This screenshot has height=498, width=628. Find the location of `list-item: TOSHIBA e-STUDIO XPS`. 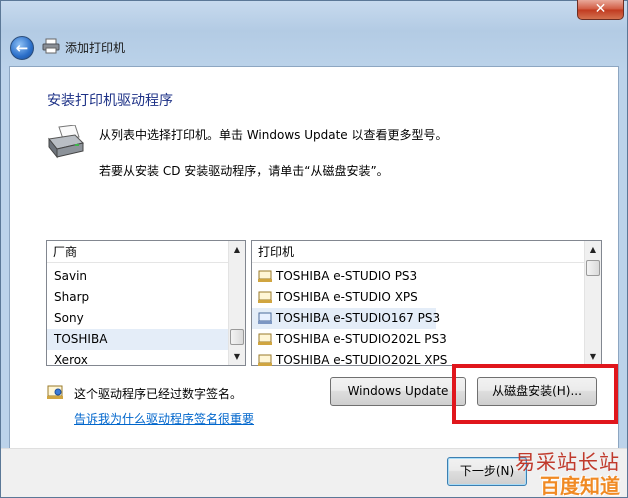

list-item: TOSHIBA e-STUDIO XPS is located at coordinates (418, 297).